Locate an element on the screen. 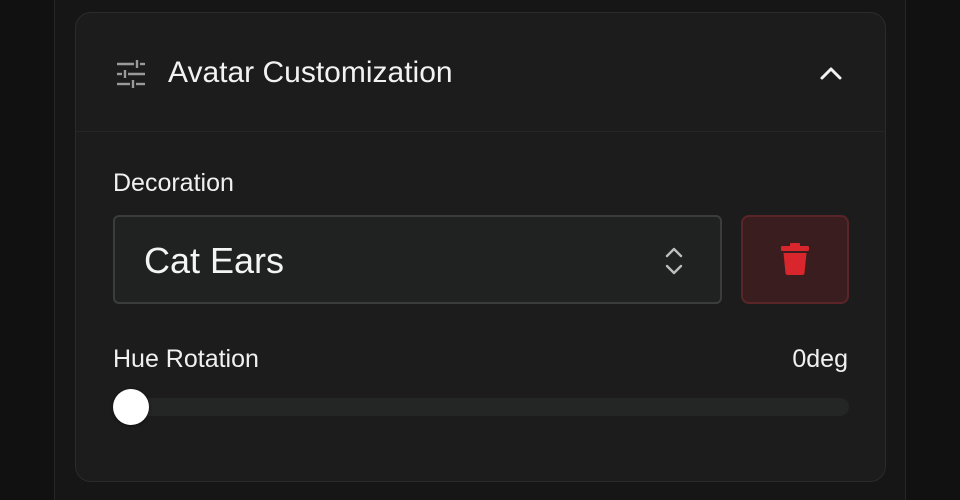  sliders-icon is located at coordinates (131, 74).